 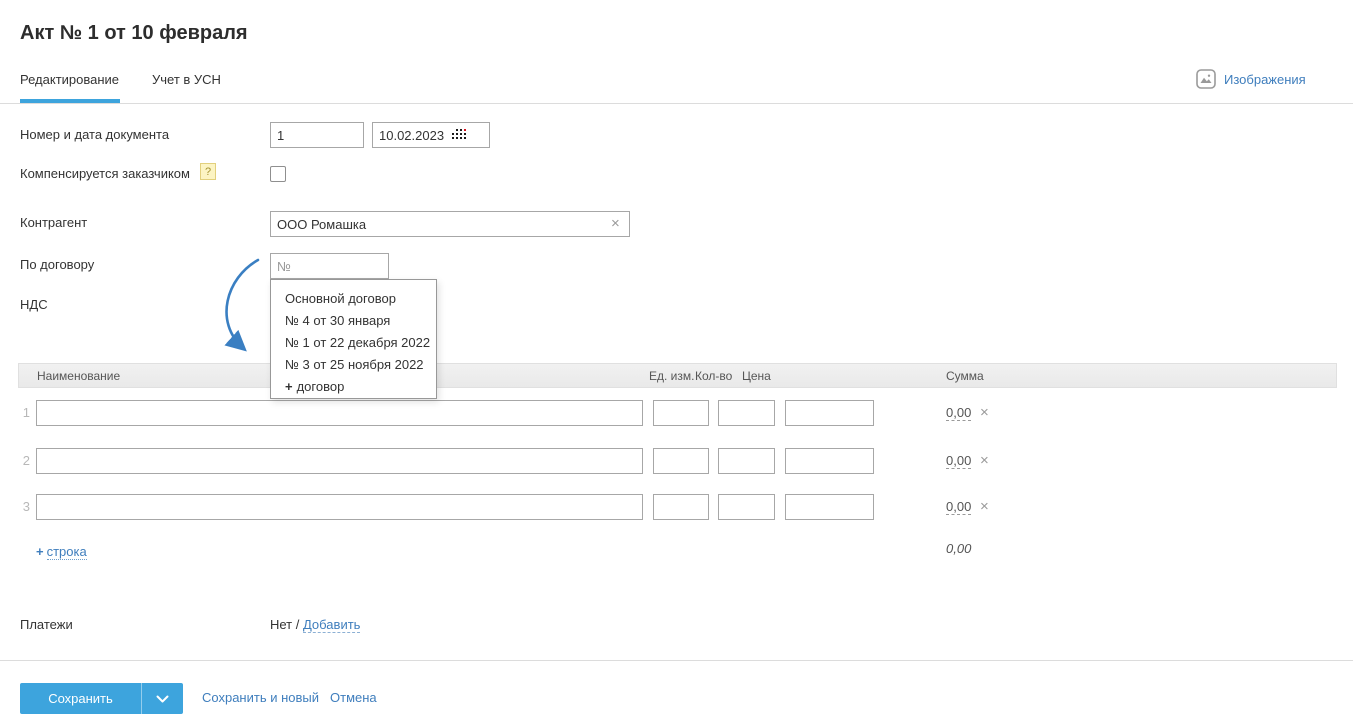 I want to click on payments-value: Нет / Добавить, so click(x=315, y=625).